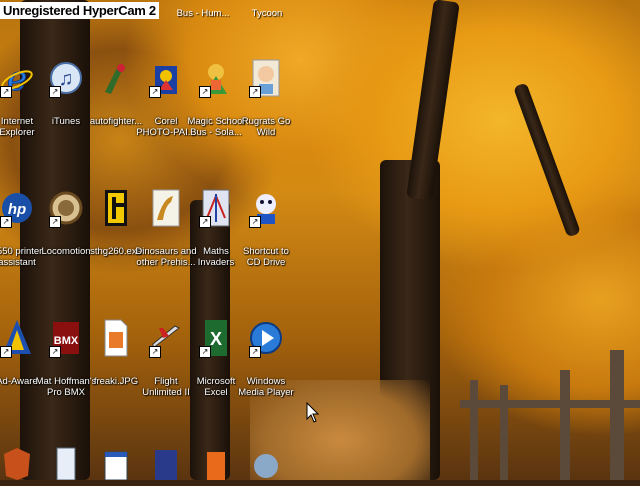 The width and height of the screenshot is (640, 486). Describe the element at coordinates (66, 338) in the screenshot. I see `pro-bmx-icon: BMX ↗` at that location.